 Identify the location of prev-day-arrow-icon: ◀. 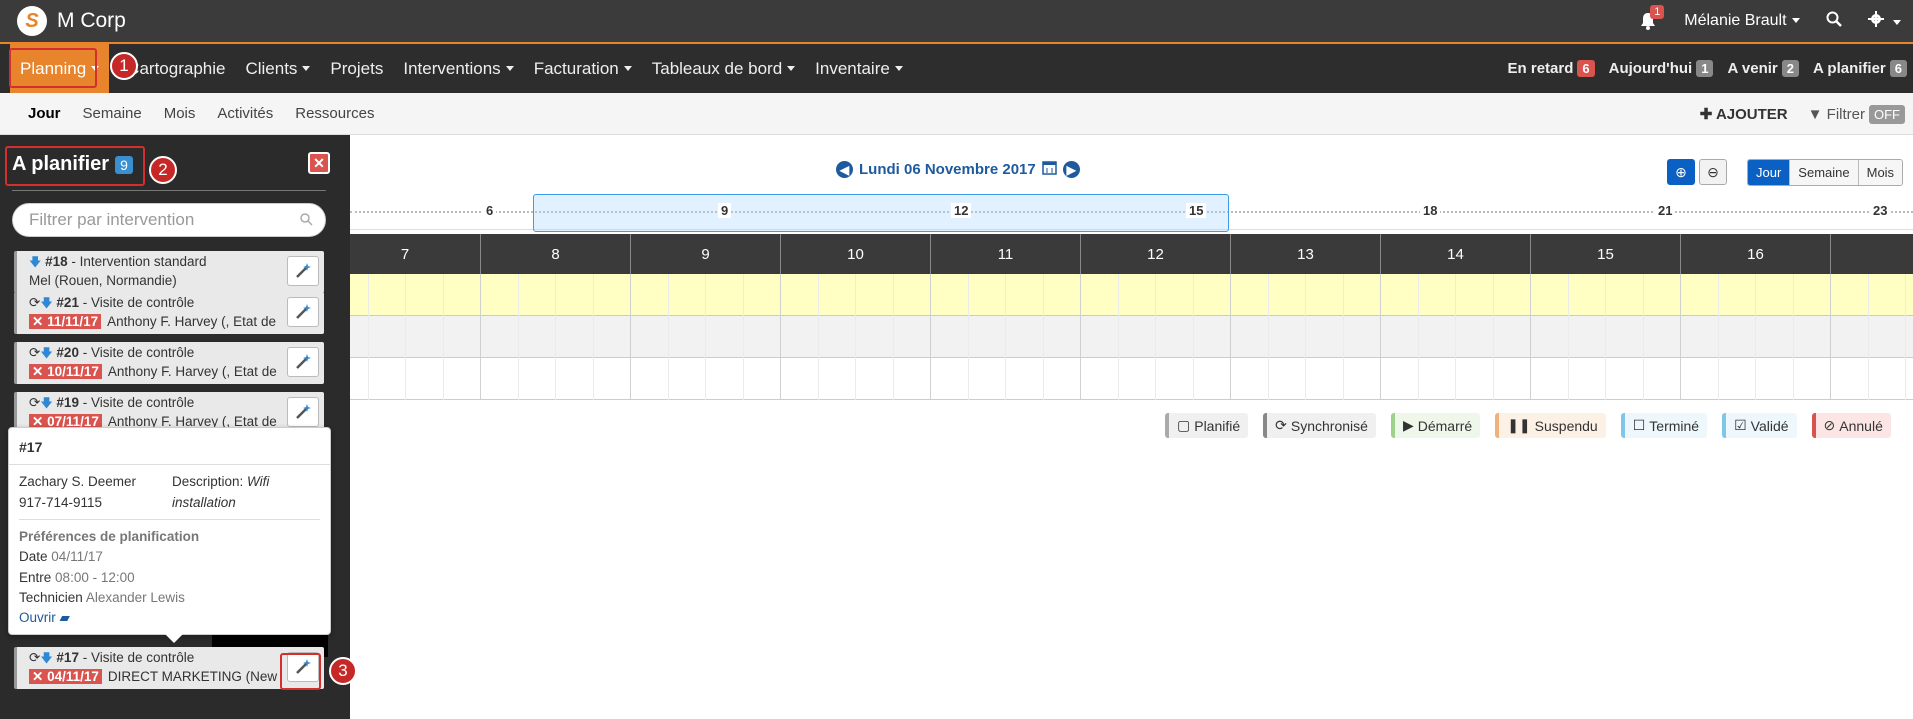
(844, 169).